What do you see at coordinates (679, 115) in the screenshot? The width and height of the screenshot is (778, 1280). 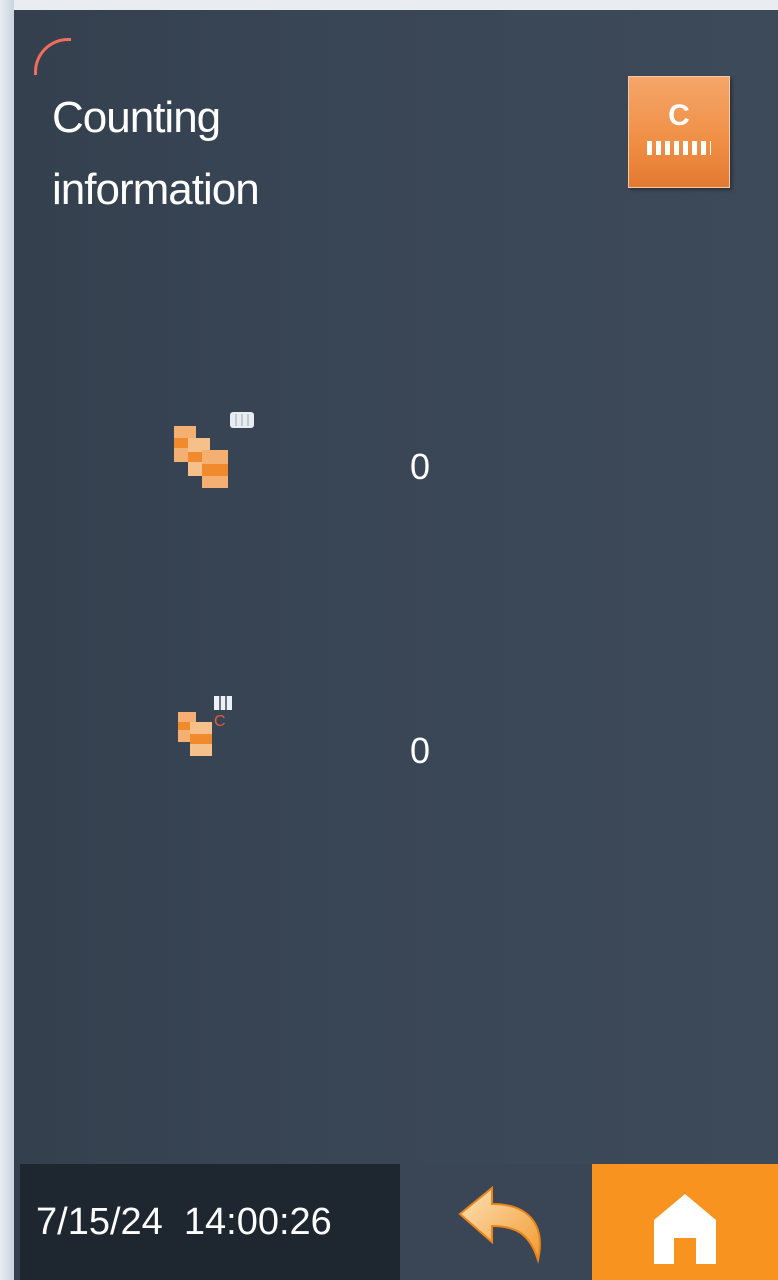 I see `clear-button-label: C` at bounding box center [679, 115].